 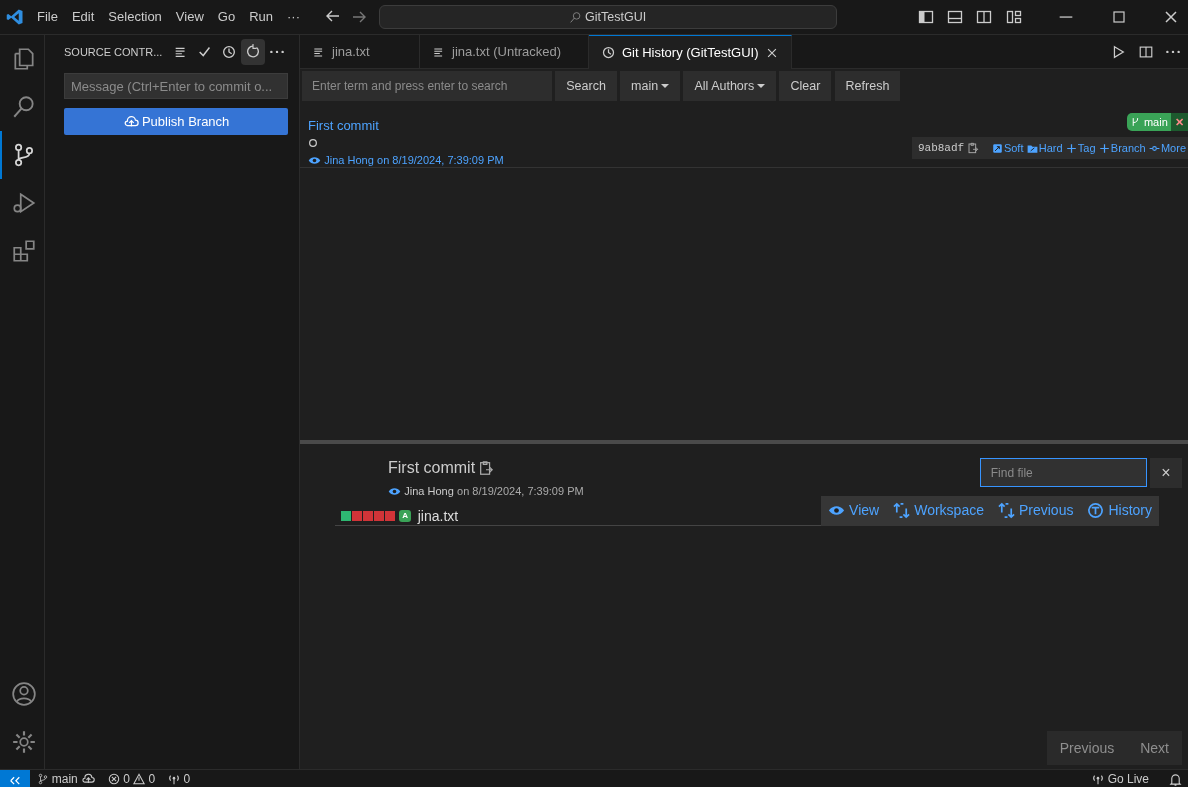 I want to click on refresh-icon, so click(x=252, y=51).